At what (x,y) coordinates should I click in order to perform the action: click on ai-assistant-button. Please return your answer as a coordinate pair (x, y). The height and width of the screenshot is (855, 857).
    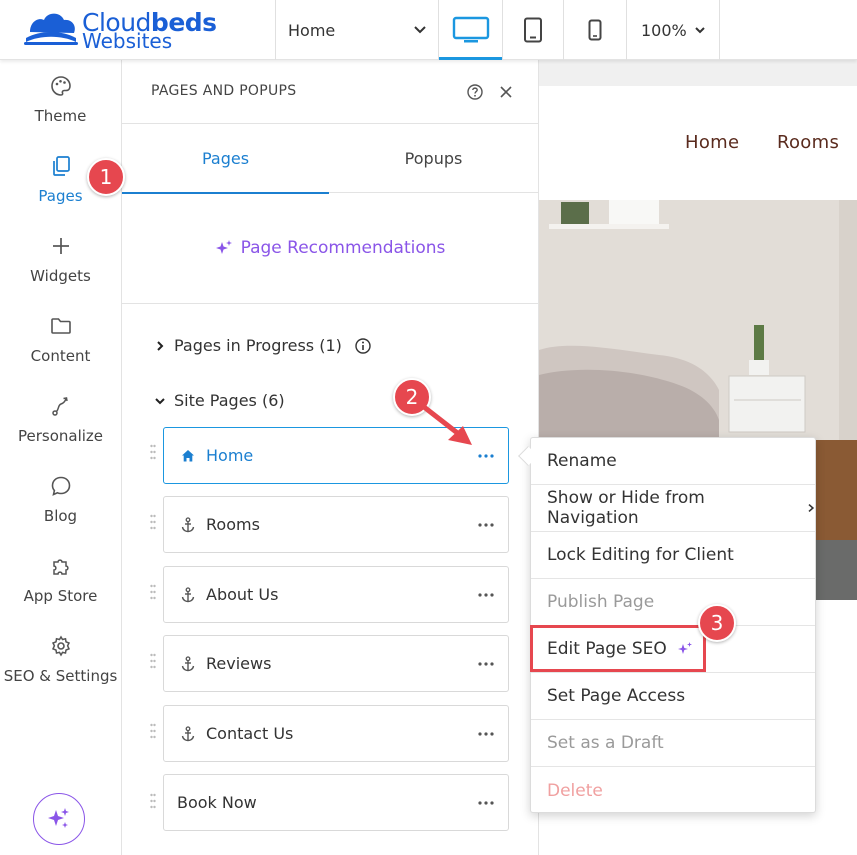
    Looking at the image, I should click on (59, 819).